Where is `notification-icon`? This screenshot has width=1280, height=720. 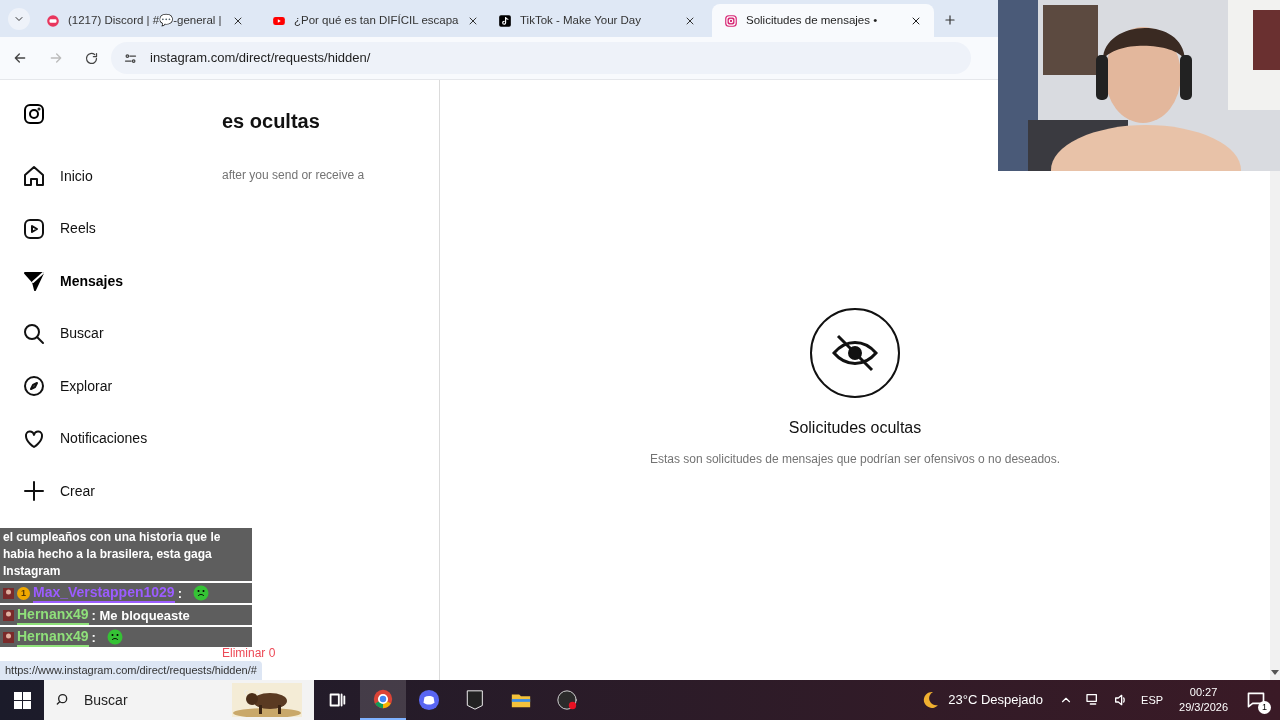 notification-icon is located at coordinates (1256, 700).